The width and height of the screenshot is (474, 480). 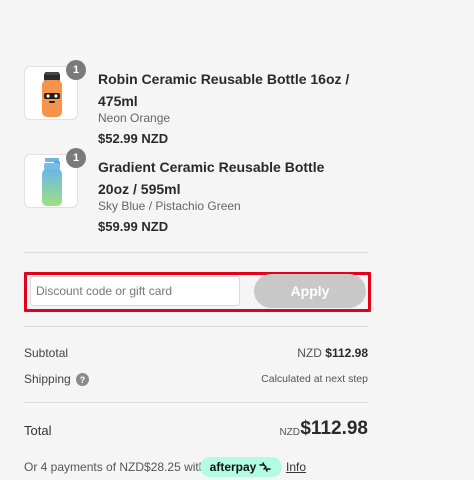 What do you see at coordinates (289, 432) in the screenshot?
I see `total-currency: NZD` at bounding box center [289, 432].